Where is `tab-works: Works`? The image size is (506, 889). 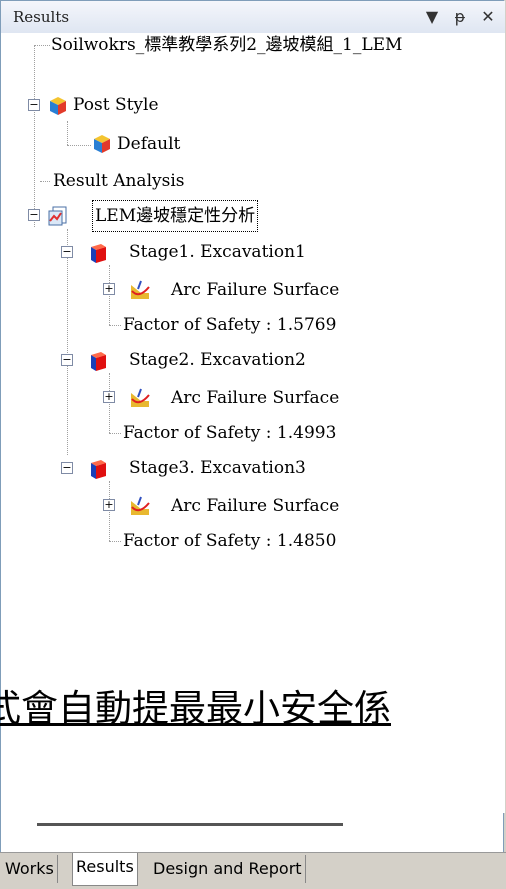
tab-works: Works is located at coordinates (30, 869).